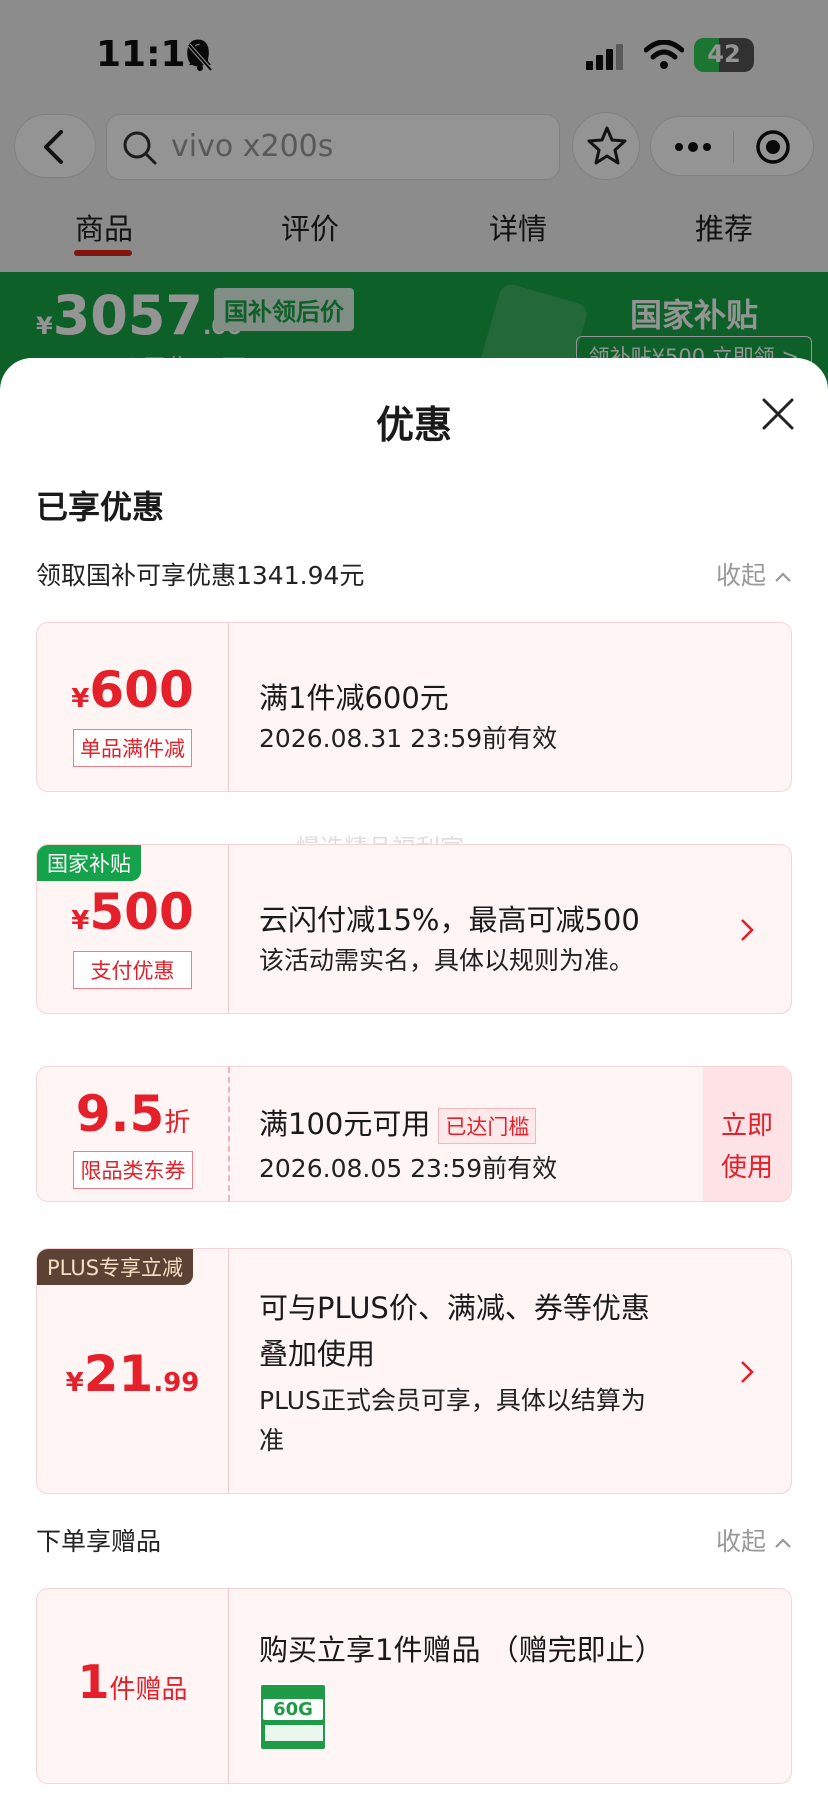  I want to click on coupon-amount: ¥600, so click(132, 690).